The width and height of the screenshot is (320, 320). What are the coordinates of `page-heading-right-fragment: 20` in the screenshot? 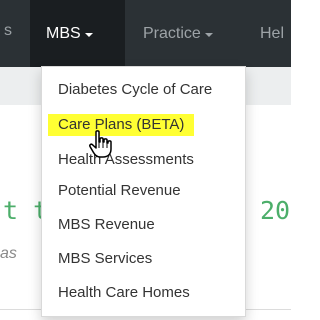 It's located at (275, 210).